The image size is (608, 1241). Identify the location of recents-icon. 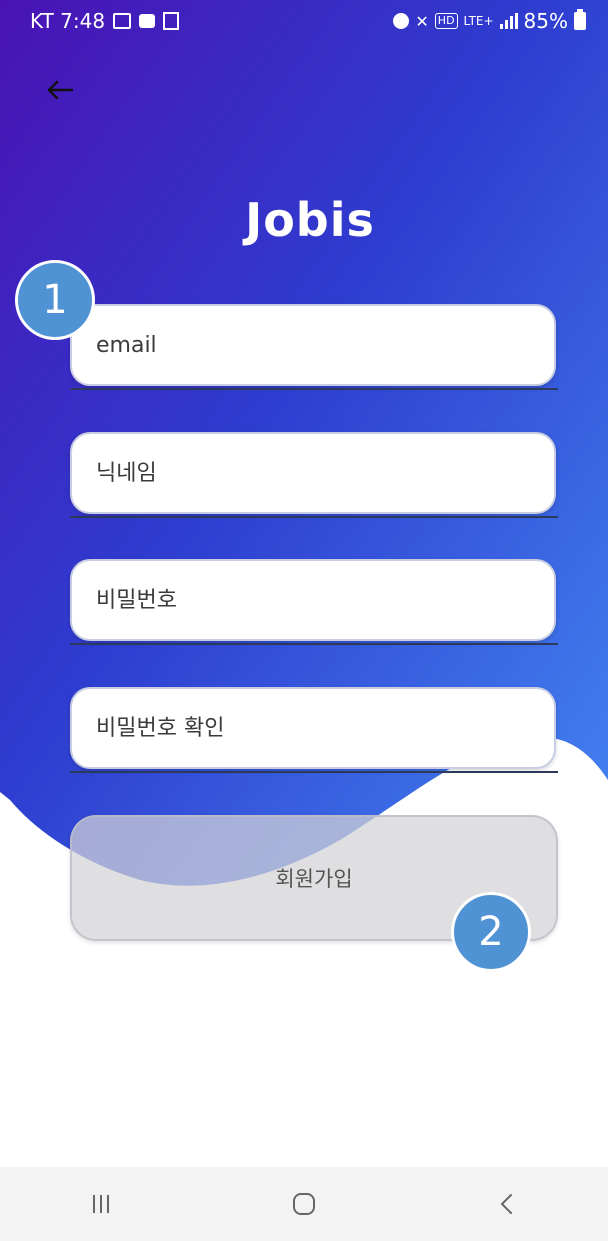
(101, 1204).